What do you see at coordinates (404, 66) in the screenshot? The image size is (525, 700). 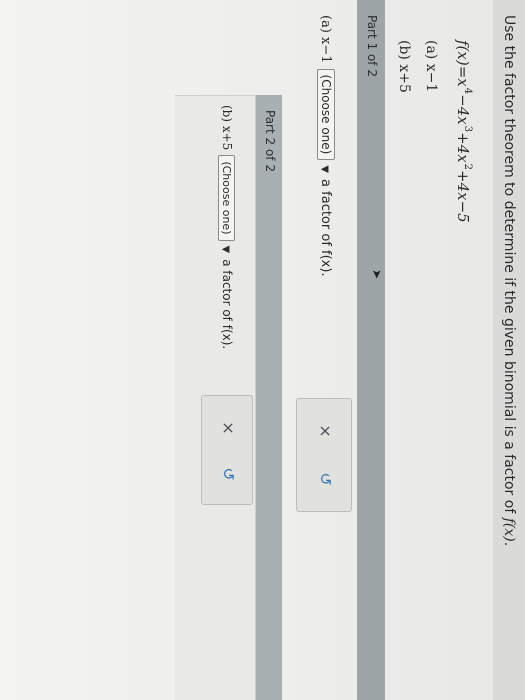 I see `option-b: (b) x+5` at bounding box center [404, 66].